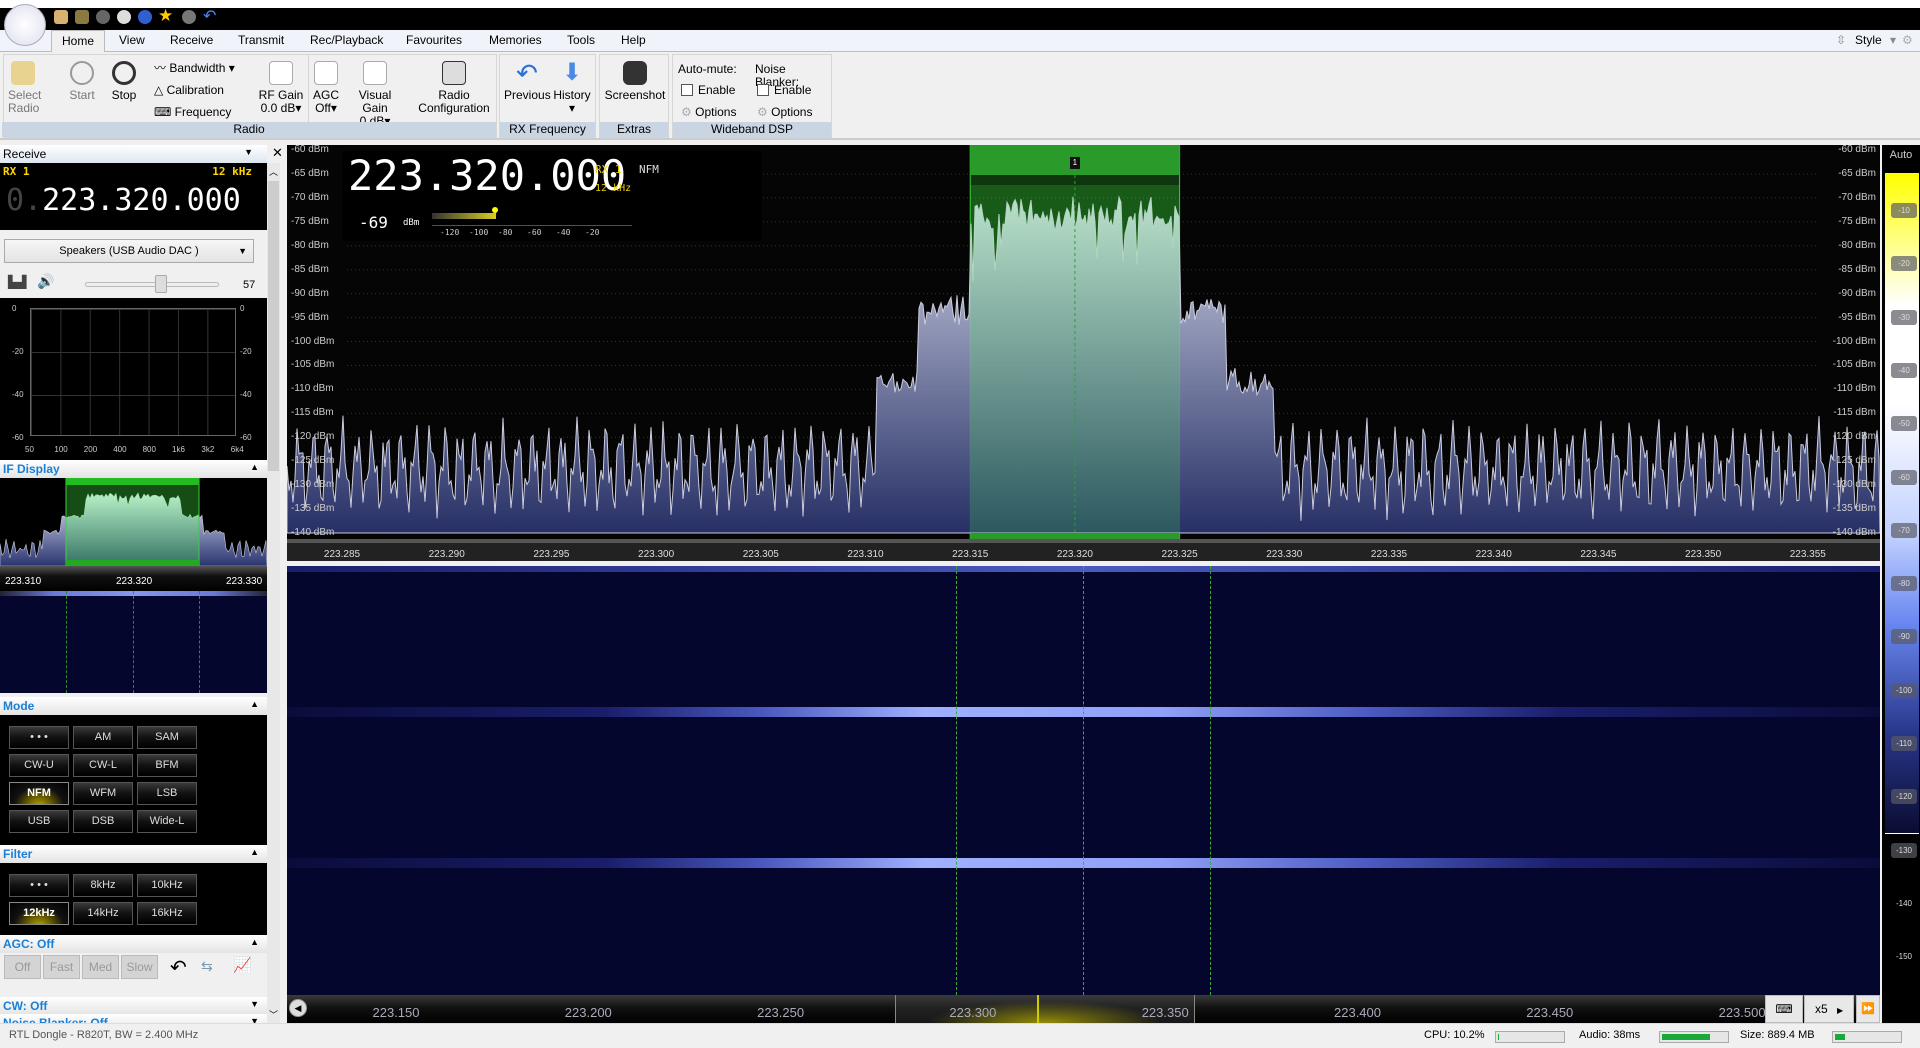 The width and height of the screenshot is (1920, 1048). I want to click on noise-blanker-enable-checkbox: Enable, so click(784, 90).